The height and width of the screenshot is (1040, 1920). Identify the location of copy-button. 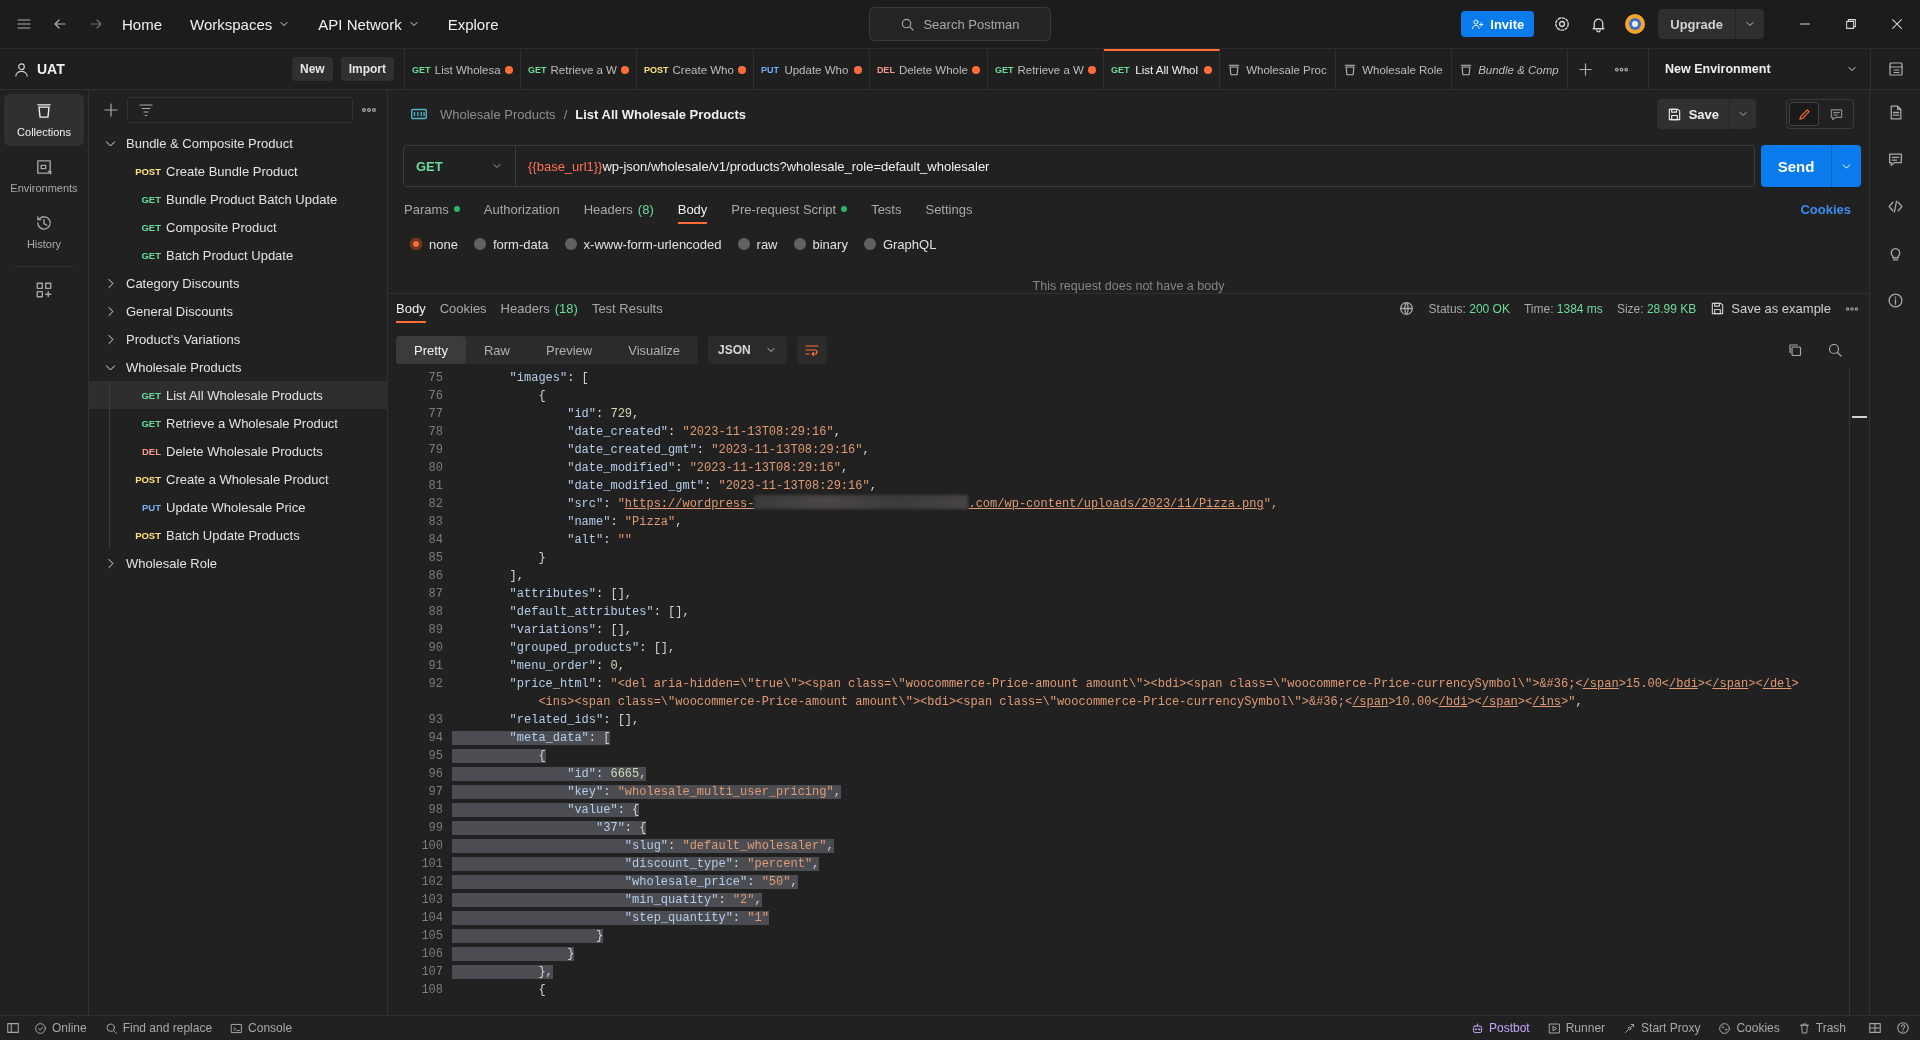
(1795, 350).